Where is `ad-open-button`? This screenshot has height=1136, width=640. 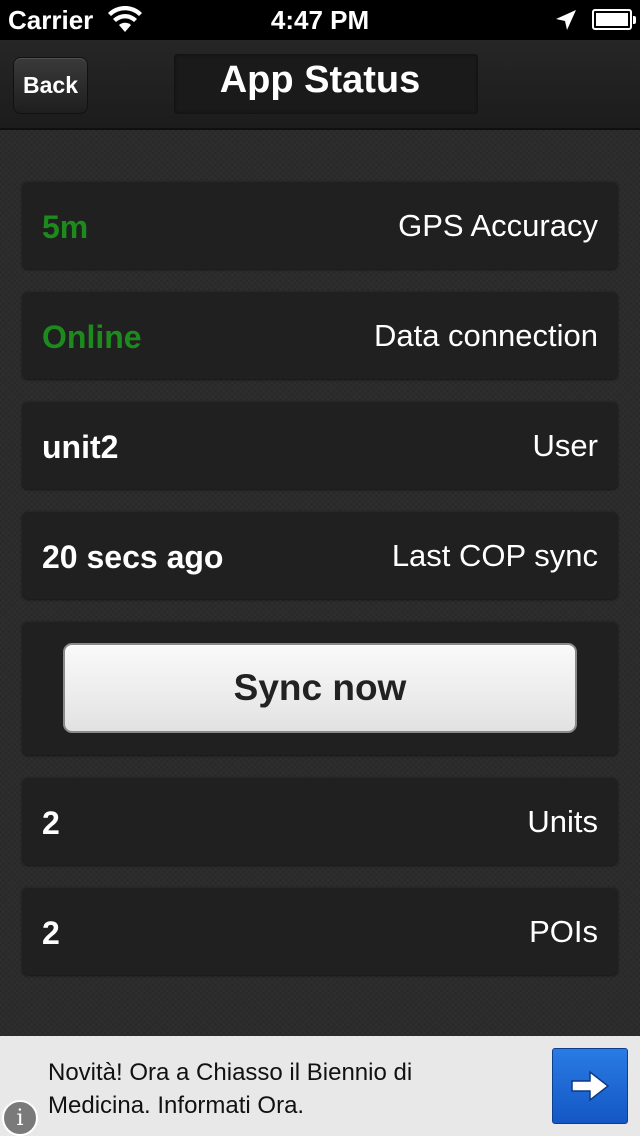
ad-open-button is located at coordinates (590, 1086).